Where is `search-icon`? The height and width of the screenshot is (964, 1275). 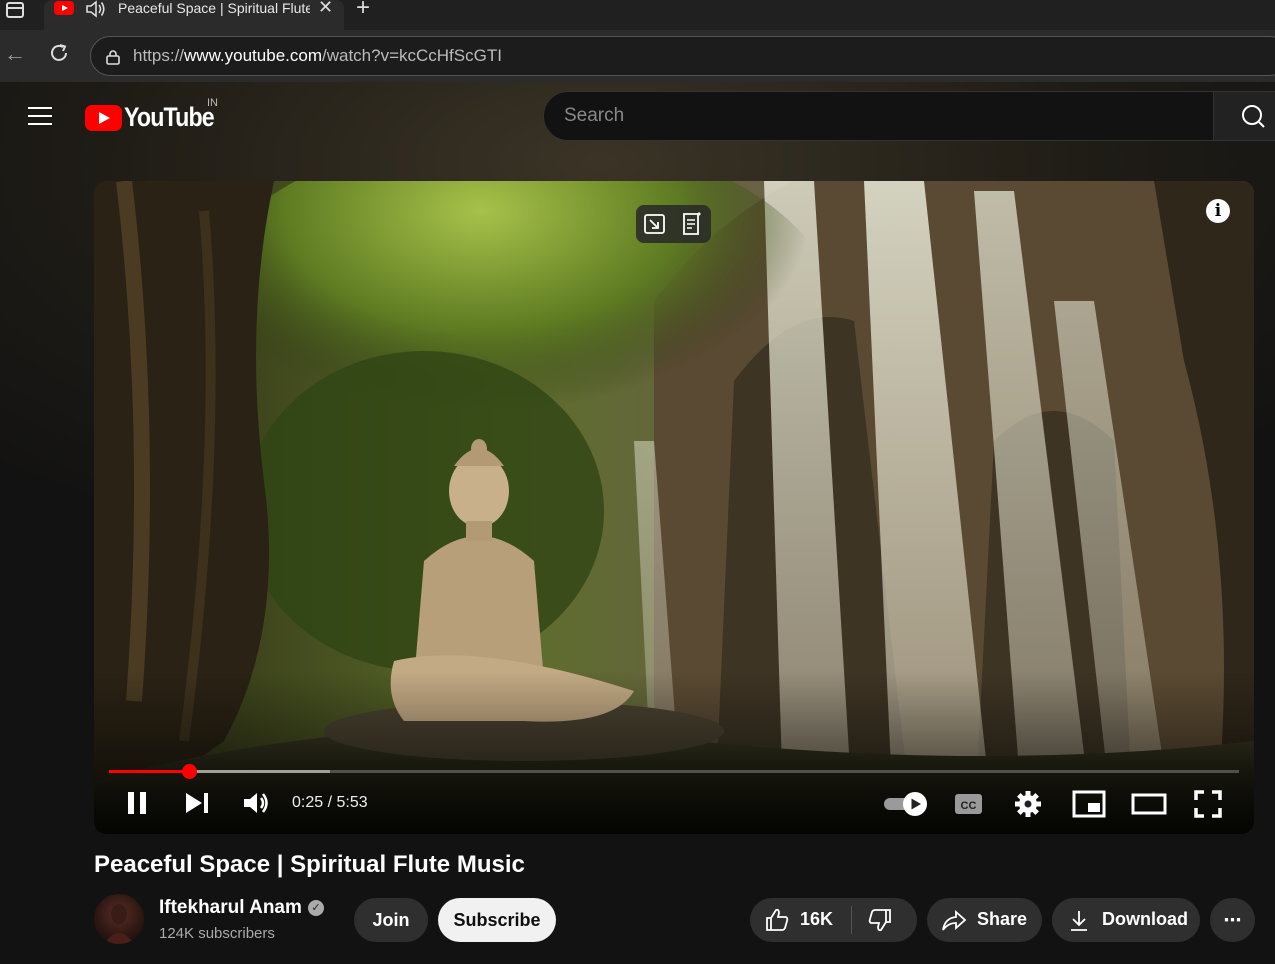
search-icon is located at coordinates (1253, 116).